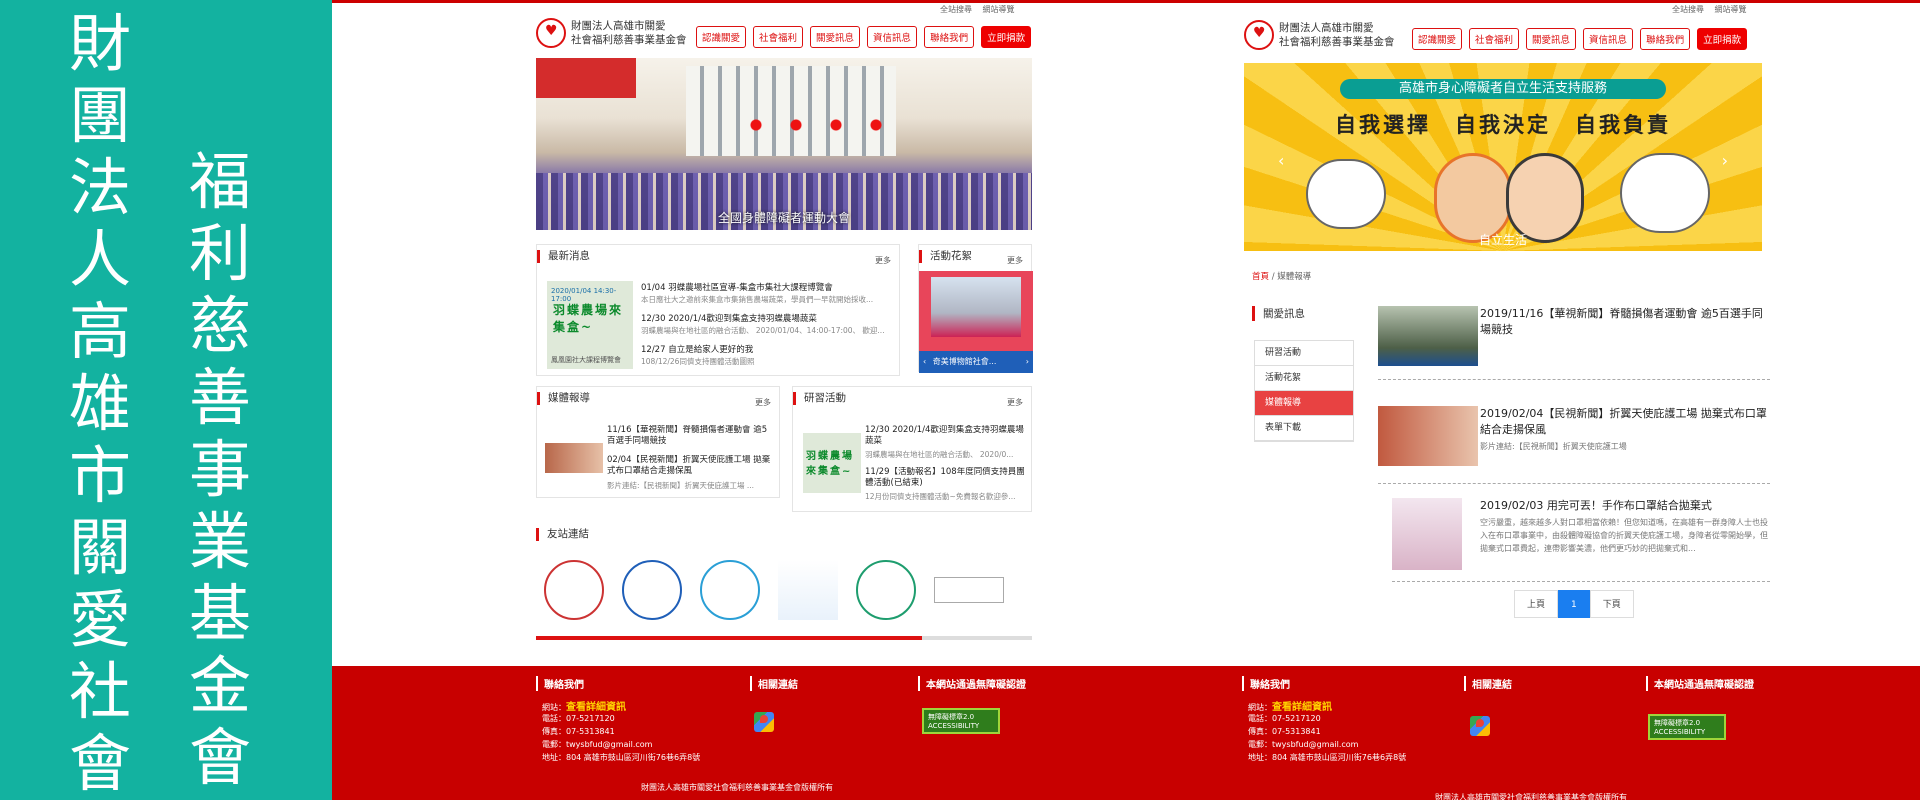 The width and height of the screenshot is (1920, 800). I want to click on album-prev-icon: ‹, so click(924, 361).